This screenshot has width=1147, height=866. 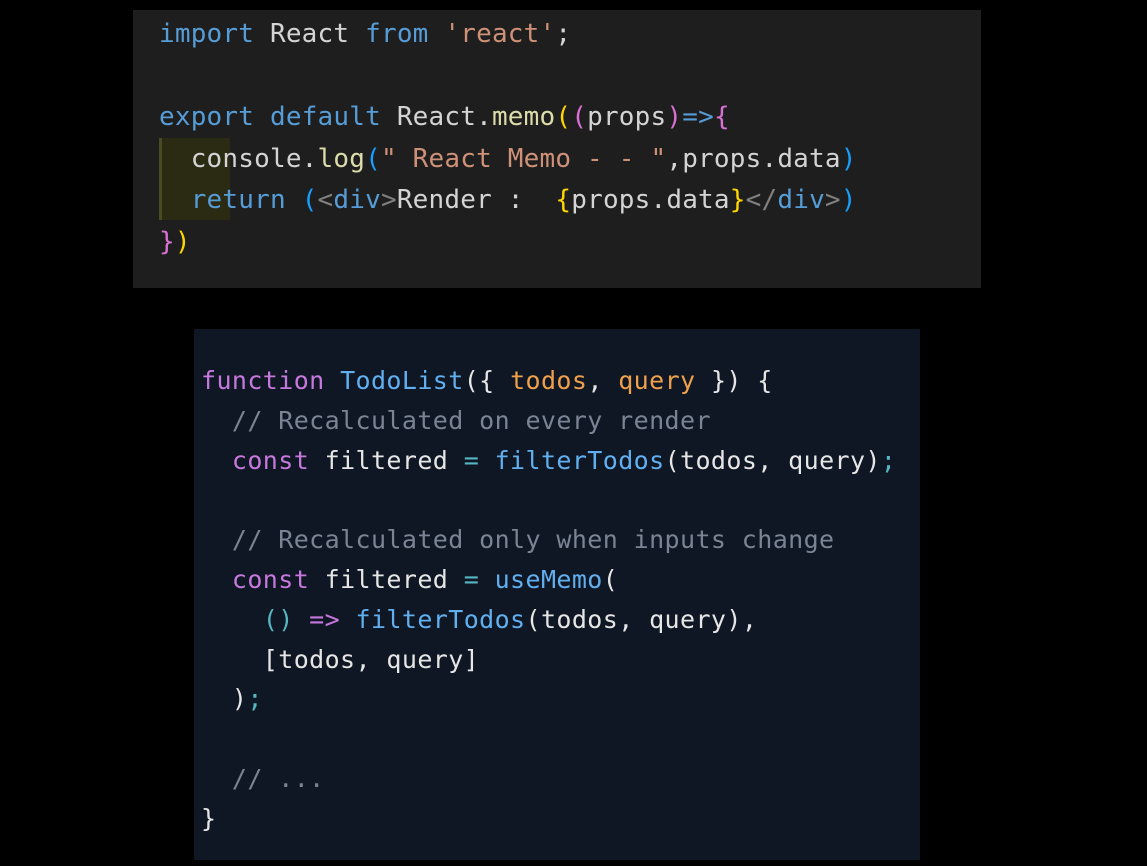 What do you see at coordinates (207, 117) in the screenshot?
I see `code-token: export` at bounding box center [207, 117].